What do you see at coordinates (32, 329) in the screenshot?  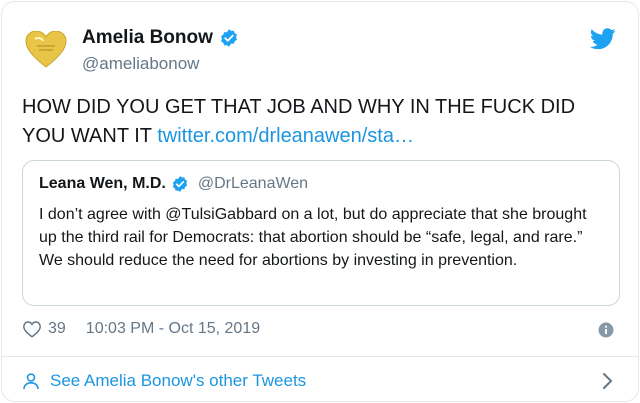 I see `heart-icon` at bounding box center [32, 329].